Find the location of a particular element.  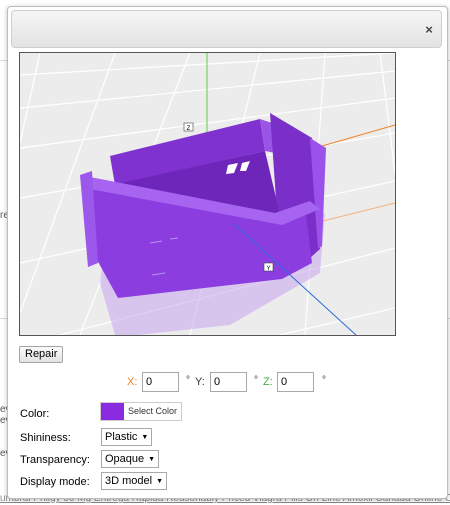

select-color-label: Select Color is located at coordinates (153, 411).